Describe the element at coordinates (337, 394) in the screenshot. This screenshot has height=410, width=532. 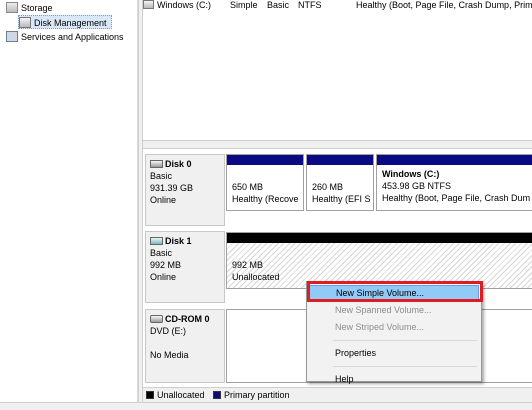
I see `legend: Unallocated Primary partition` at that location.